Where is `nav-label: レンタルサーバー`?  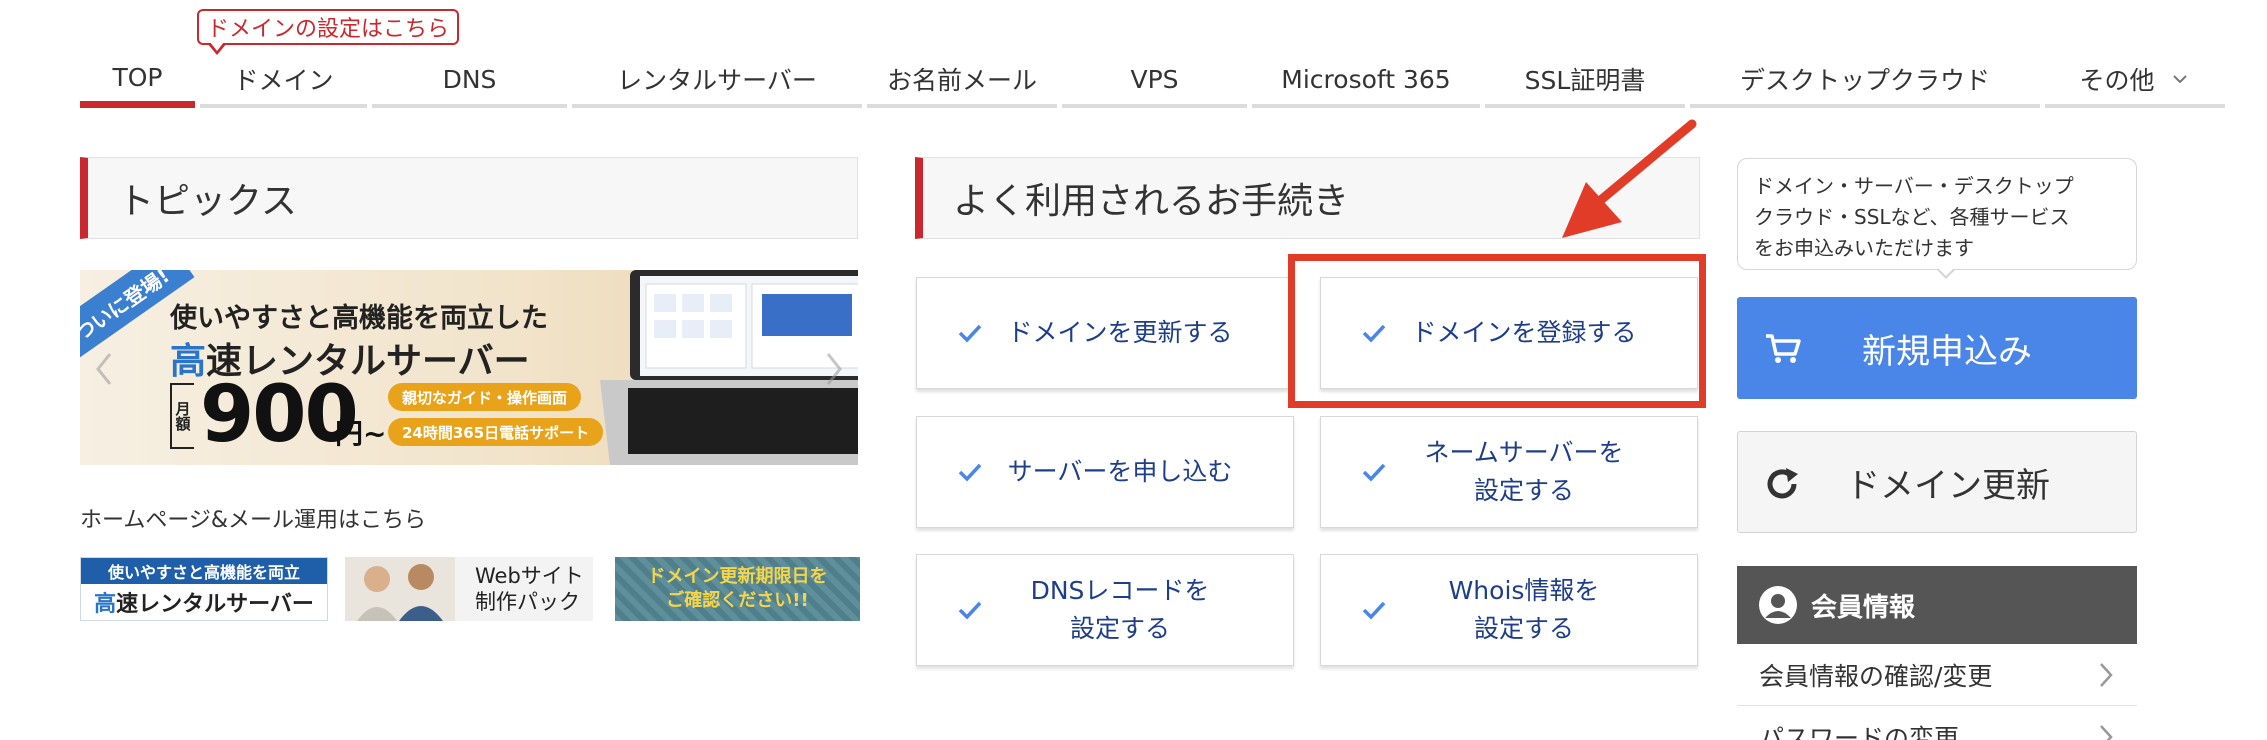
nav-label: レンタルサーバー is located at coordinates (717, 80).